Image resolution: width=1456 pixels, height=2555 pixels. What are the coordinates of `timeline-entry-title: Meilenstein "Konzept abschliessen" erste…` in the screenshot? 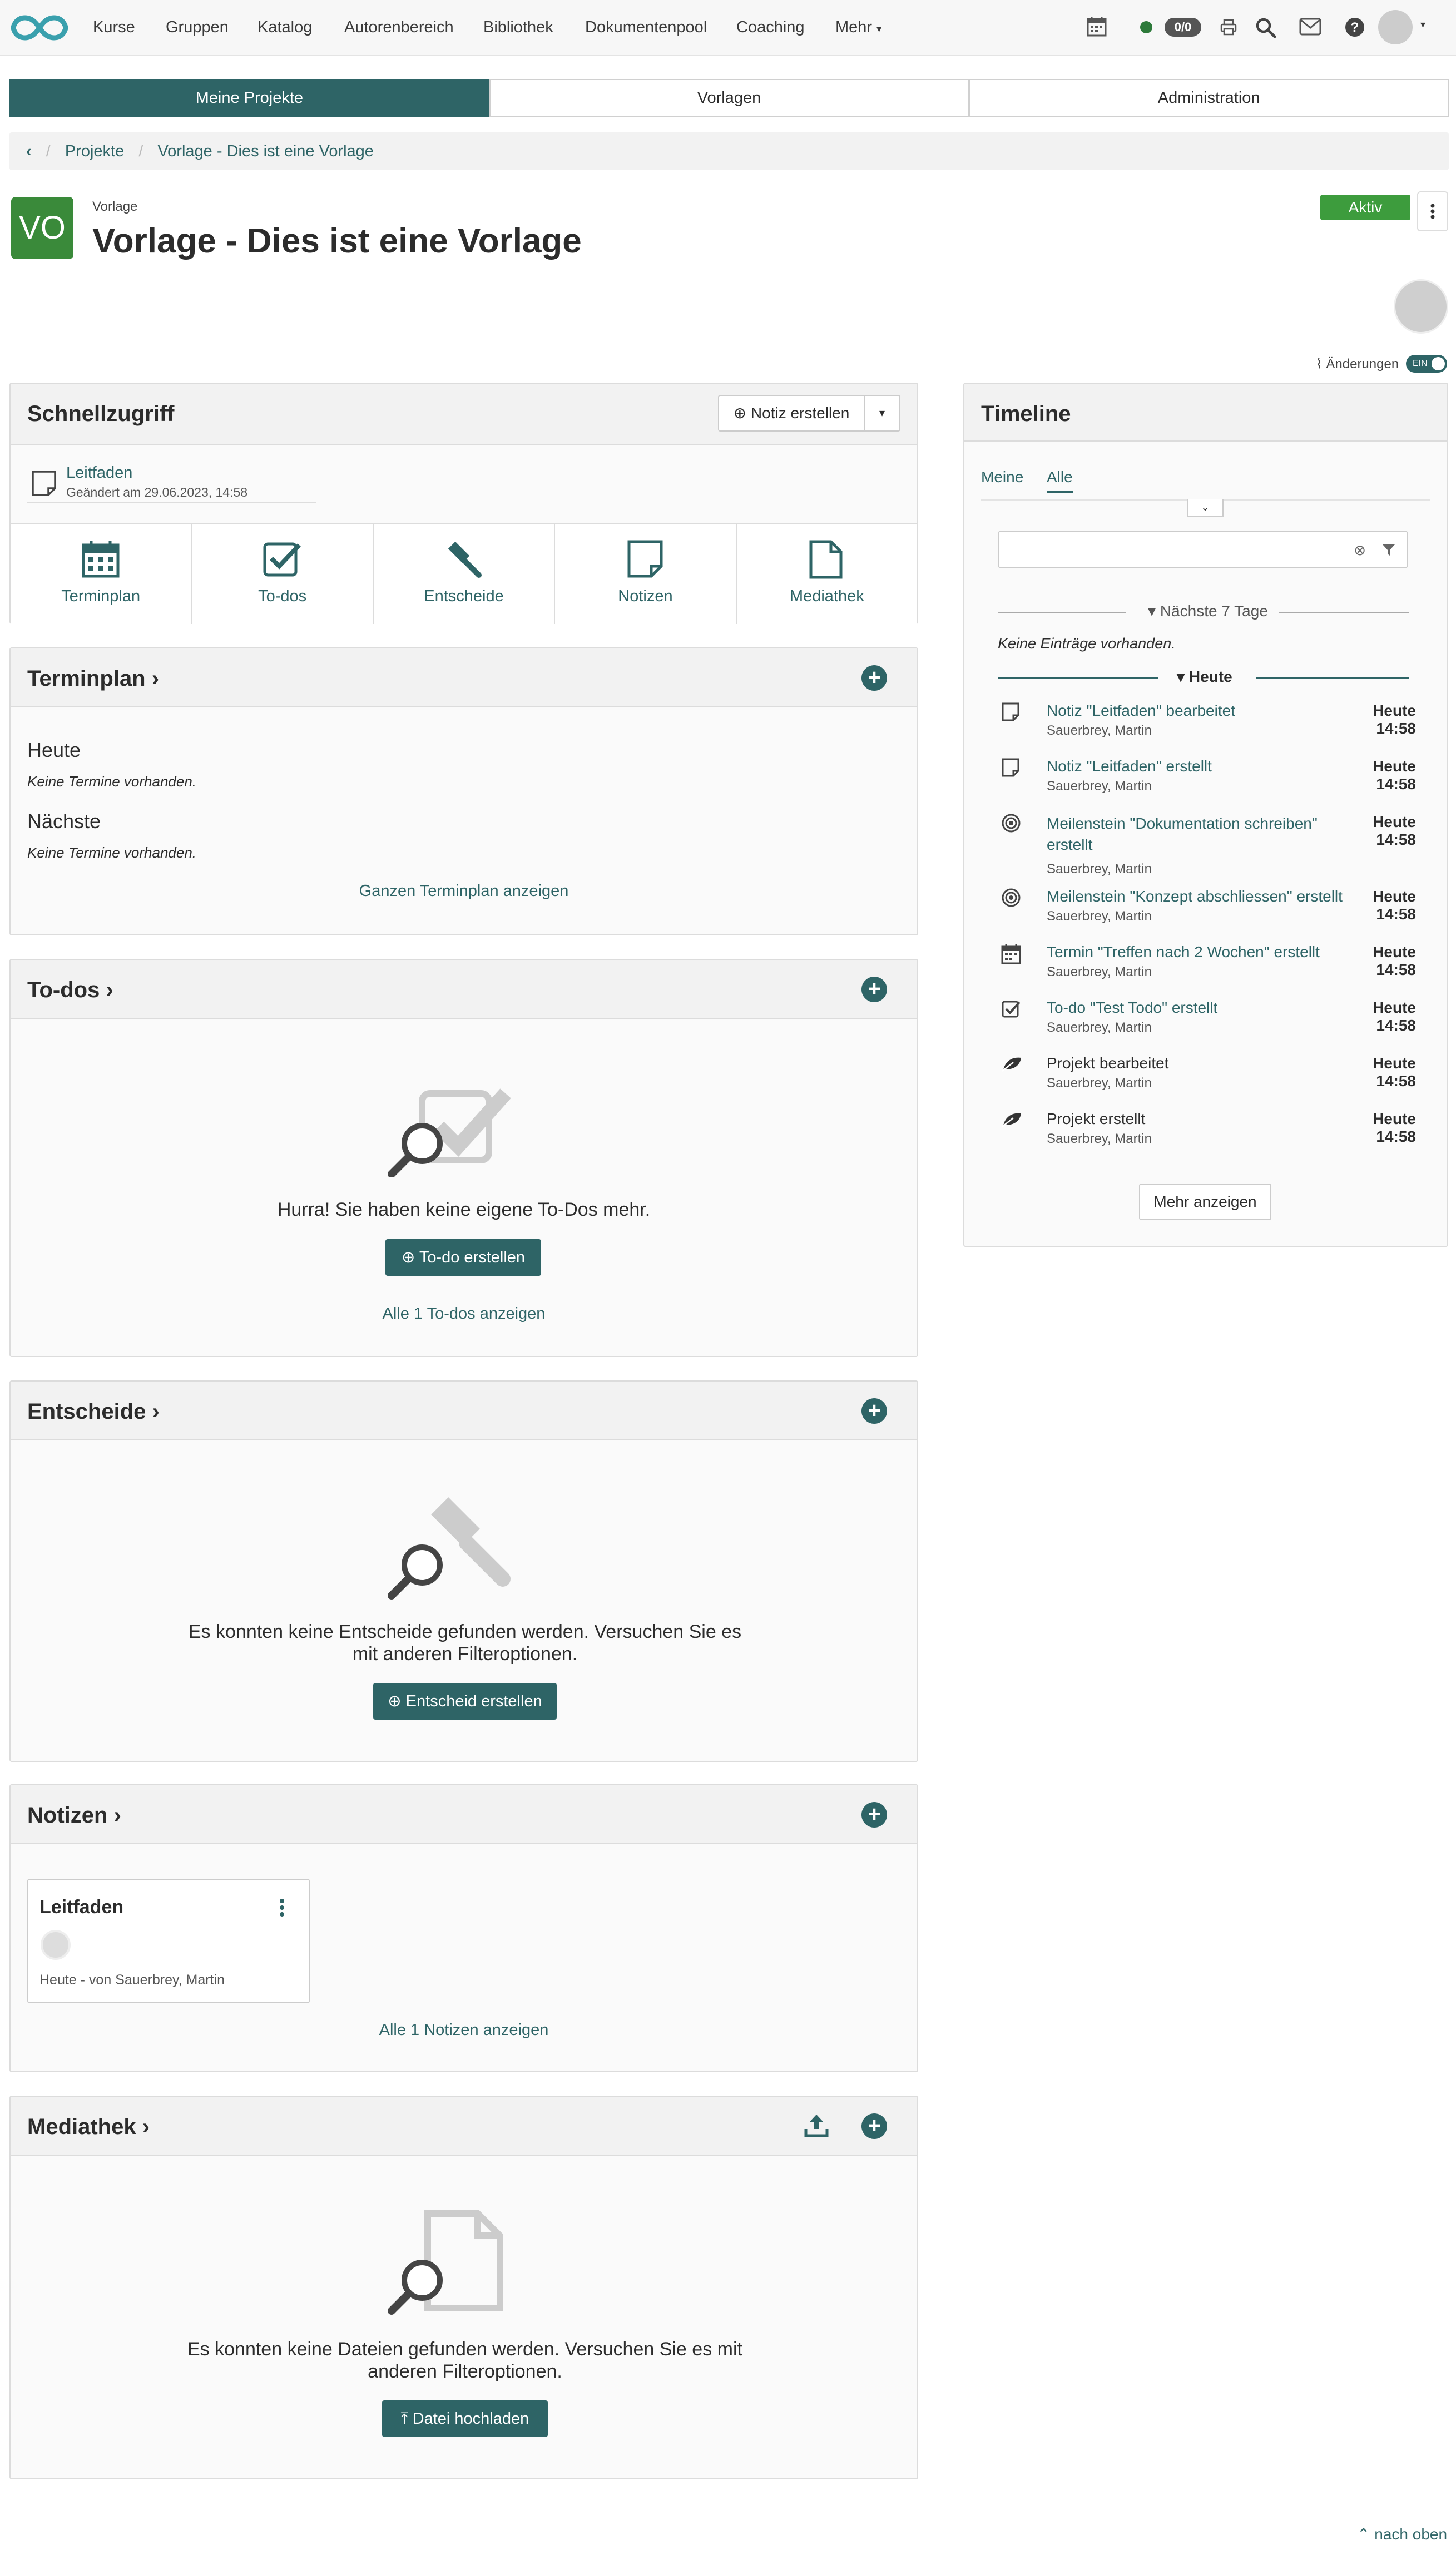 It's located at (1205, 896).